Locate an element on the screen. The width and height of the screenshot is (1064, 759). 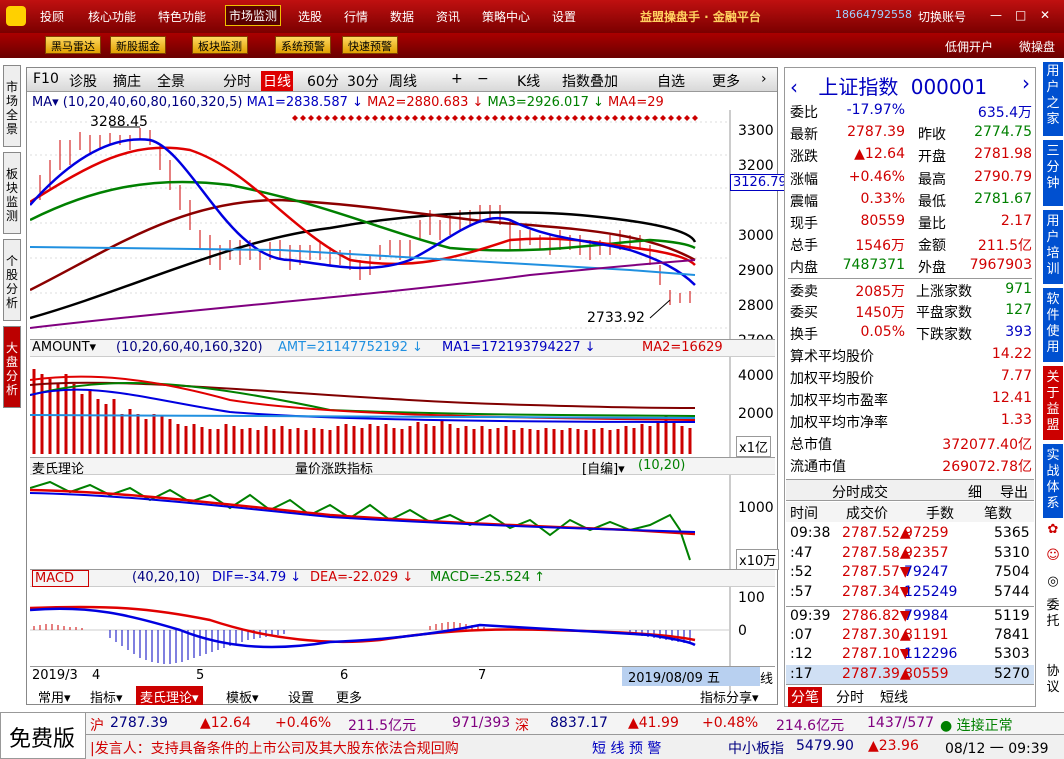
stat-label: 总市值 is located at coordinates (811, 445).